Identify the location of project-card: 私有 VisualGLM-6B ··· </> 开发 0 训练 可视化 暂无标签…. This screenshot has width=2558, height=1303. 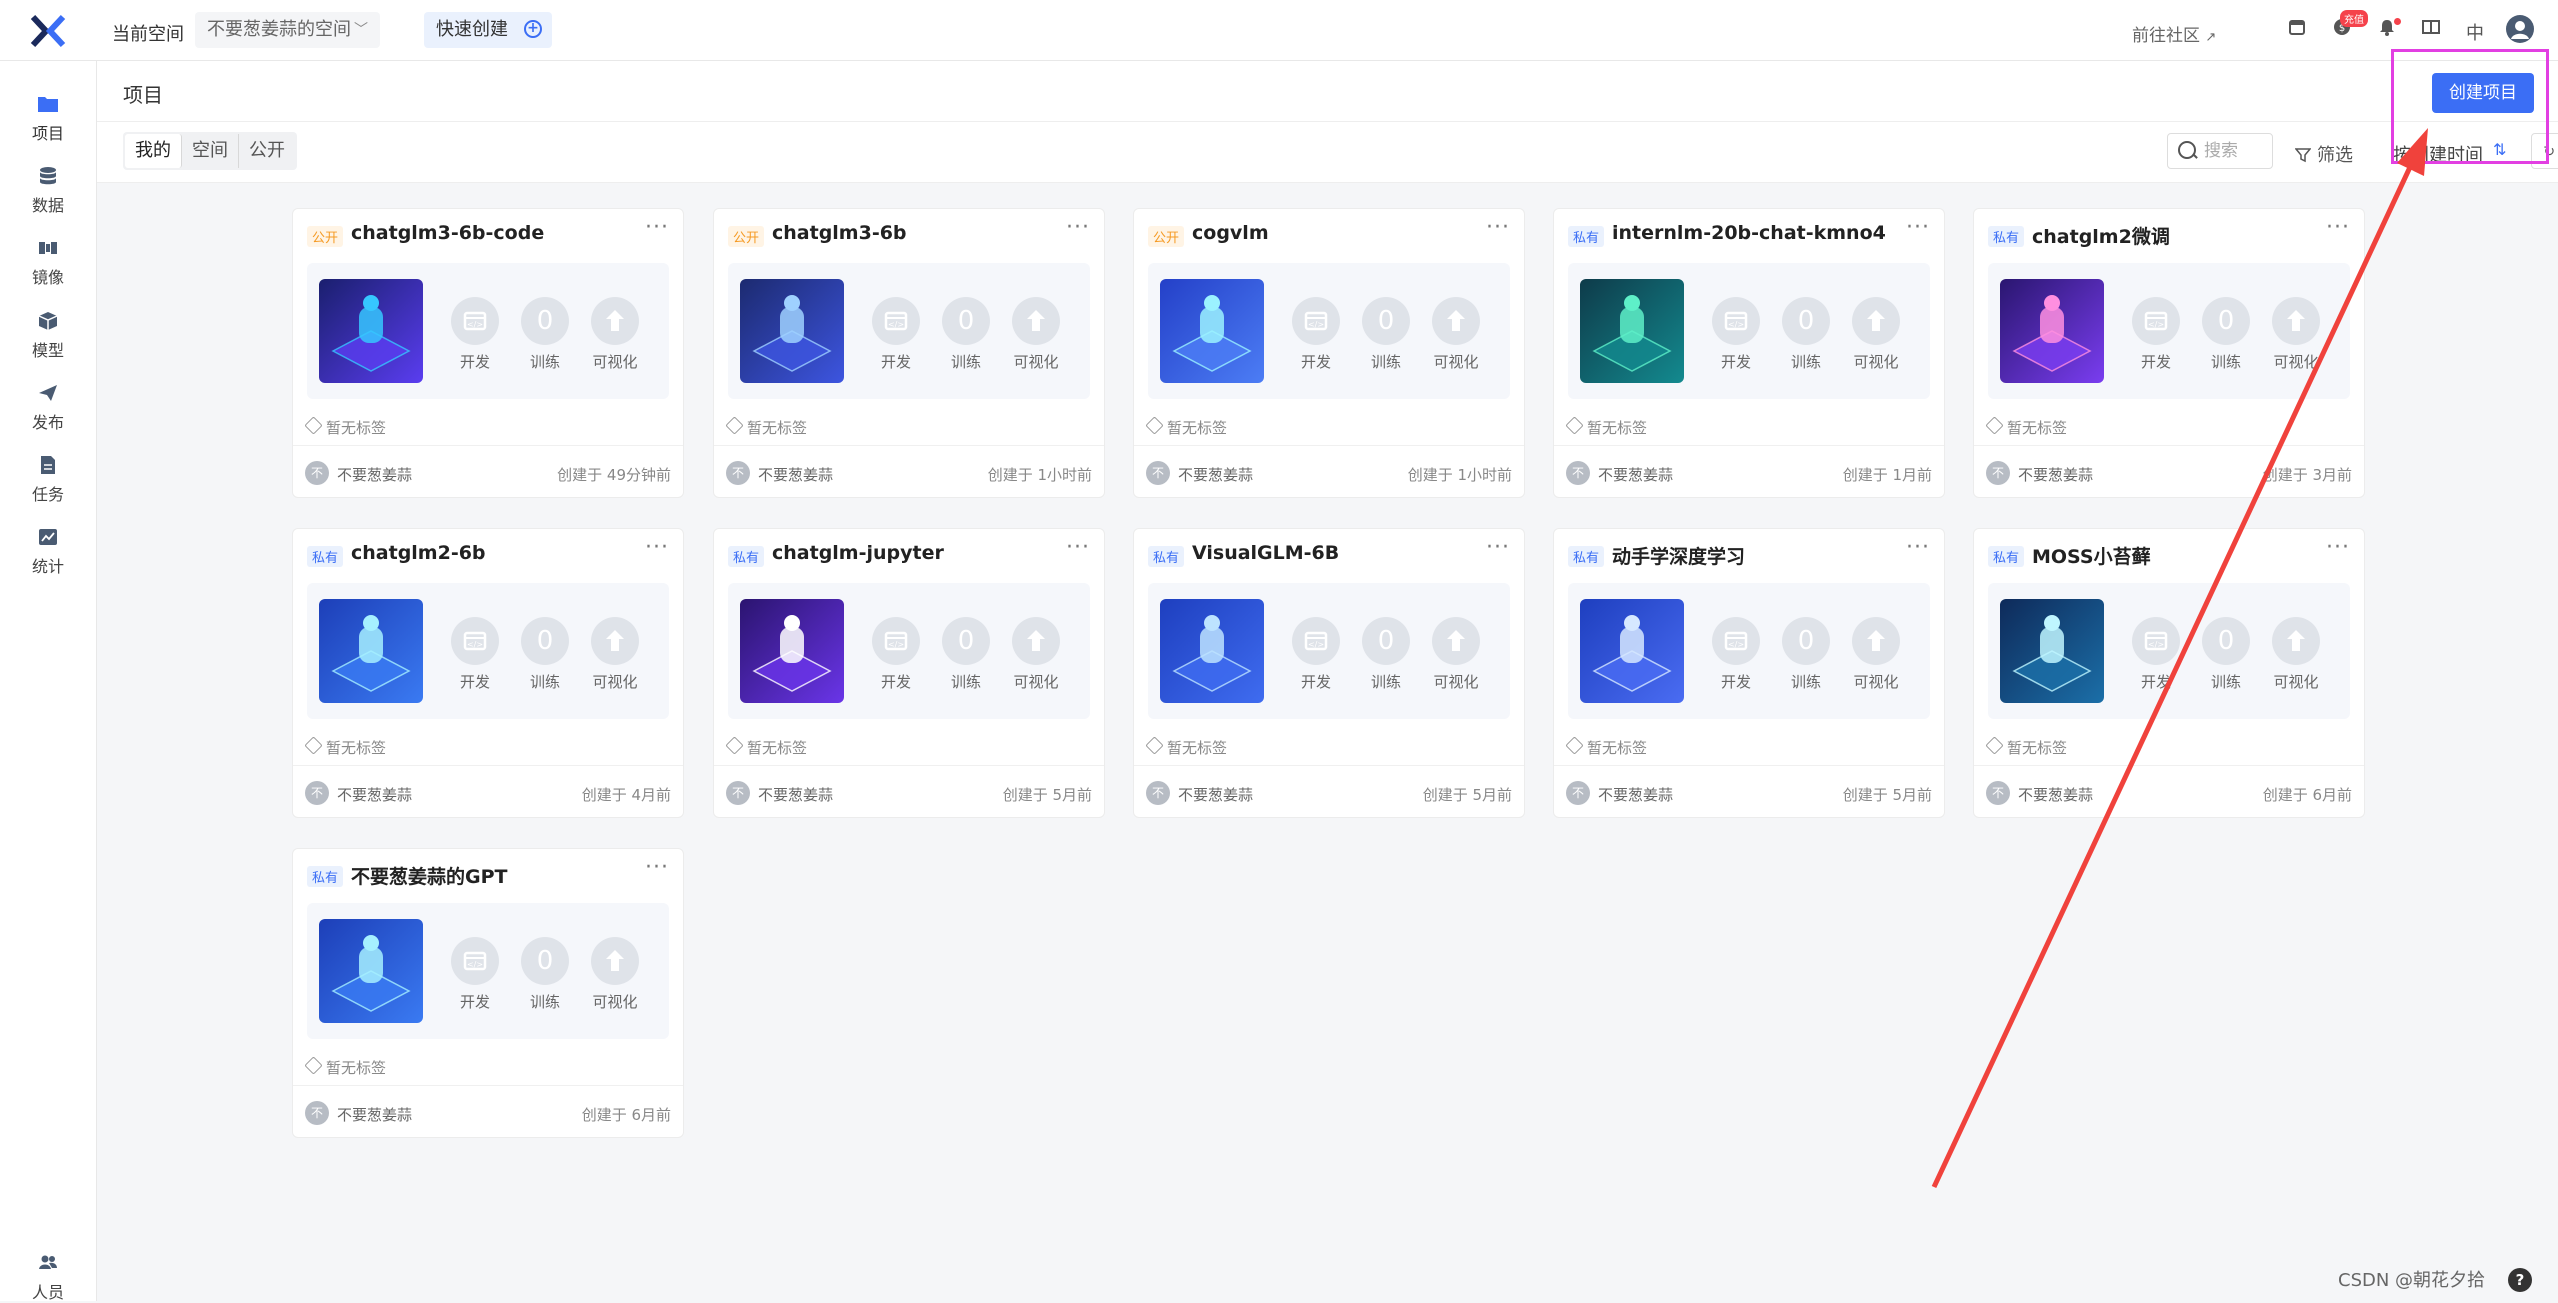
(1329, 673).